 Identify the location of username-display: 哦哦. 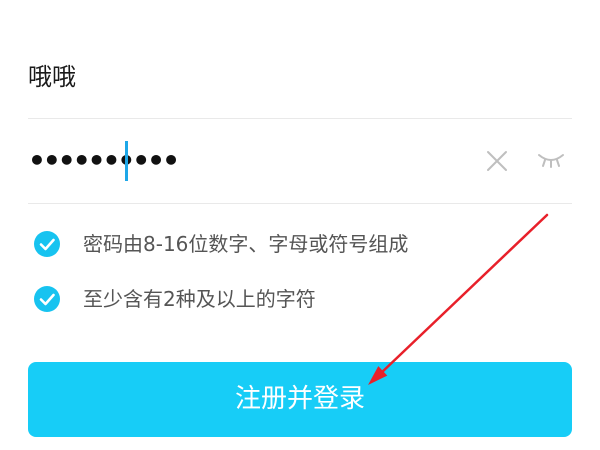
(52, 77).